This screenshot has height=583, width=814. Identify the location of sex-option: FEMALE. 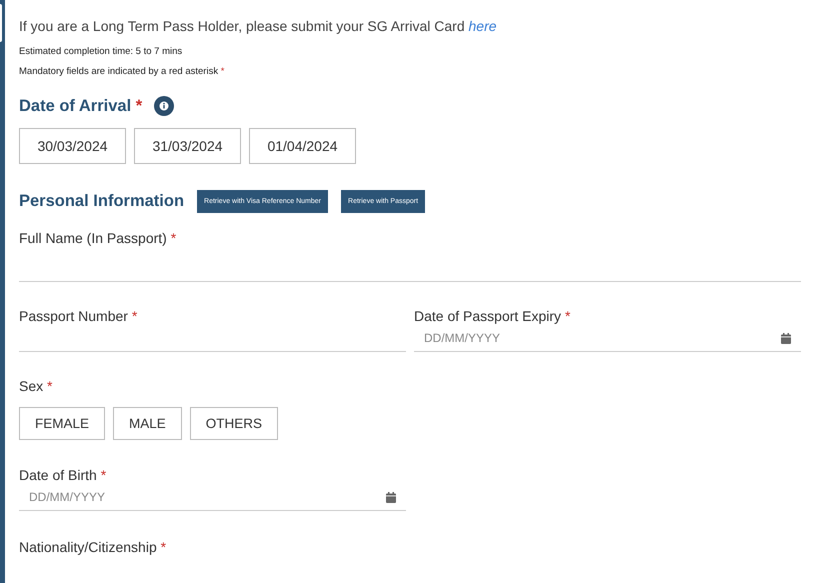
(62, 423).